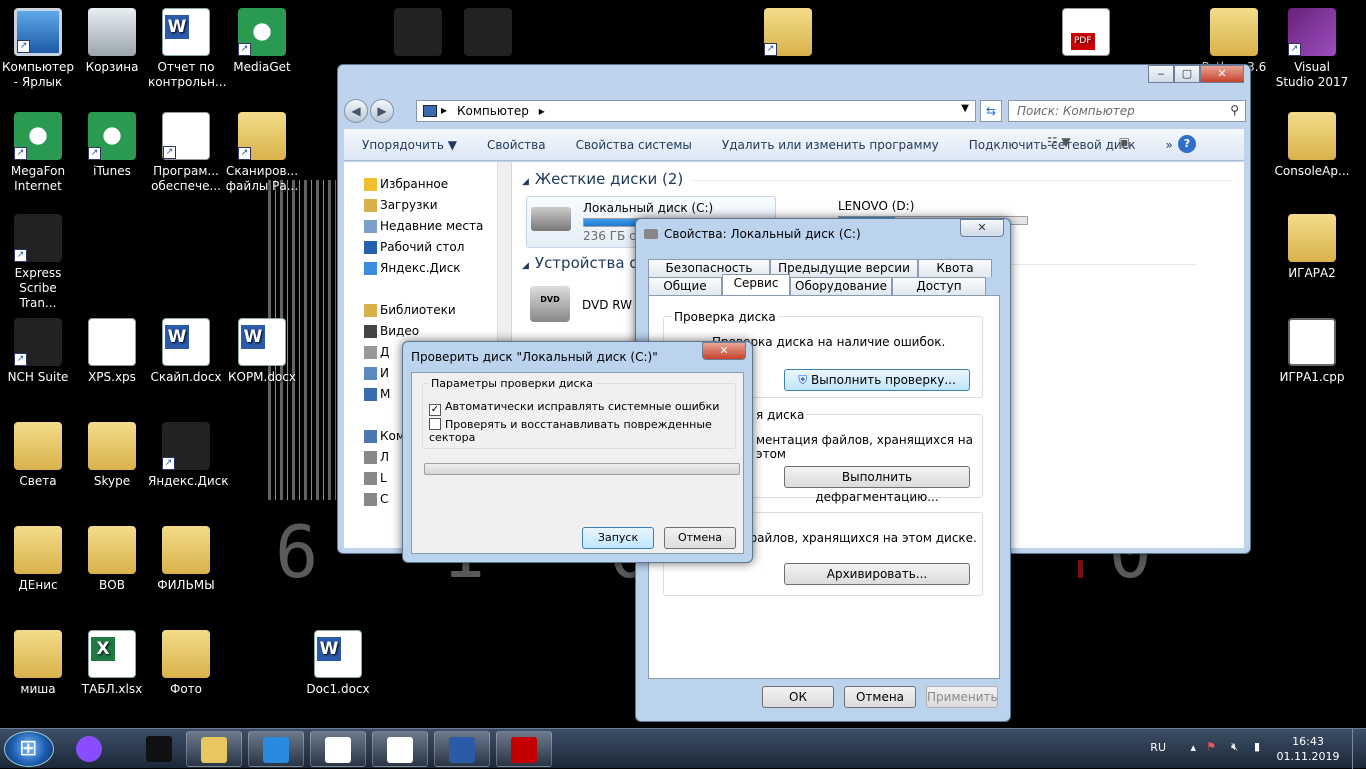 This screenshot has height=769, width=1366. I want to click on toolbar-uninstall: Удалить или изменить программу, so click(830, 145).